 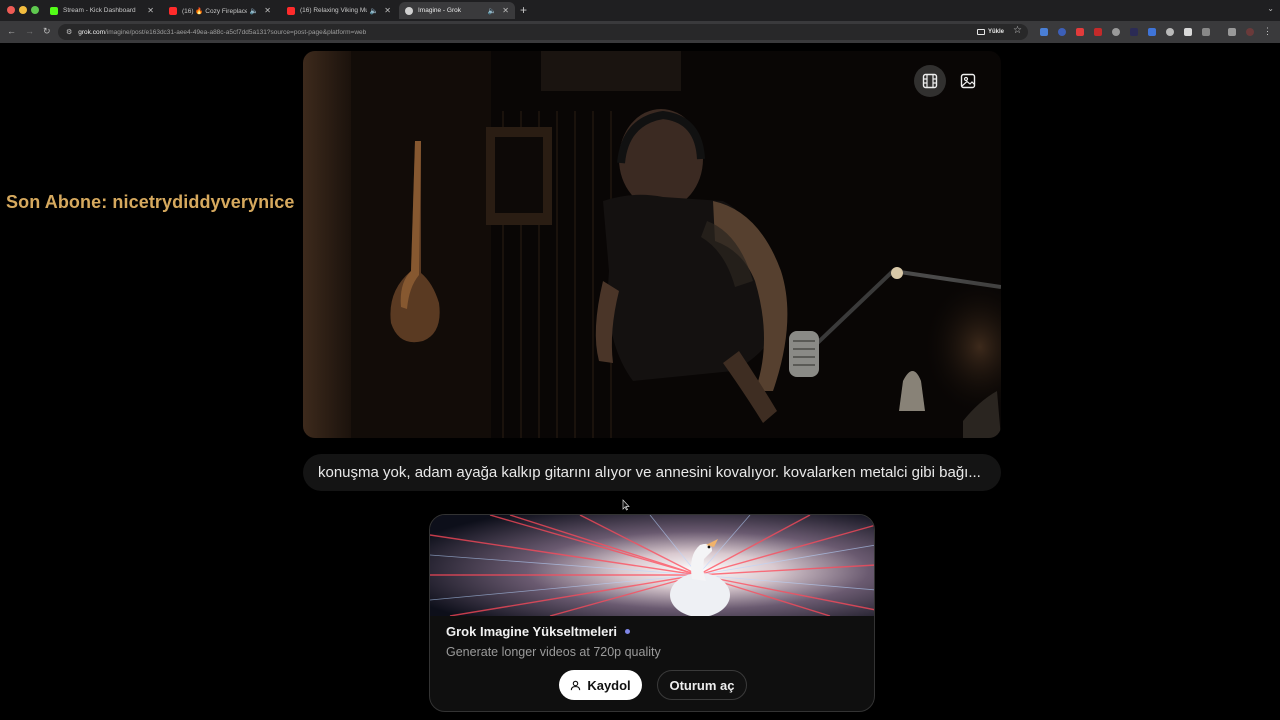 I want to click on tab-title: Stream - Kick Dashboard, so click(x=99, y=10).